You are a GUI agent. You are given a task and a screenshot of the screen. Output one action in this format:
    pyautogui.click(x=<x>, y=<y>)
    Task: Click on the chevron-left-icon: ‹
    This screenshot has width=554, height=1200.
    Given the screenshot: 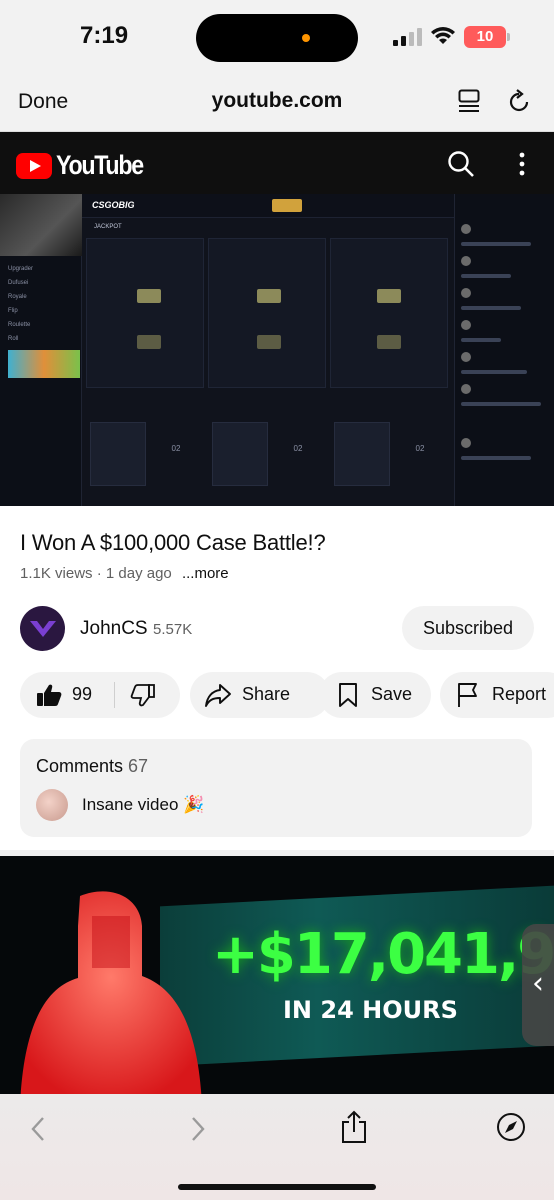 What is the action you would take?
    pyautogui.click(x=538, y=983)
    